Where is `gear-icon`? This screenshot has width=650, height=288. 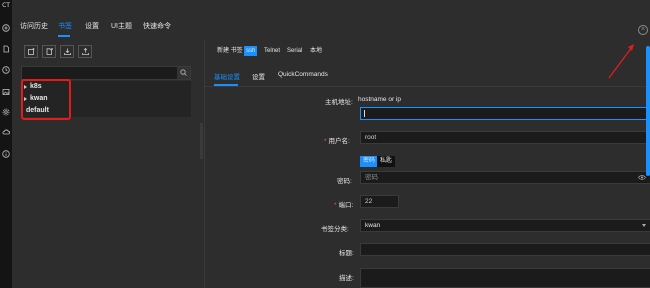 gear-icon is located at coordinates (6, 112).